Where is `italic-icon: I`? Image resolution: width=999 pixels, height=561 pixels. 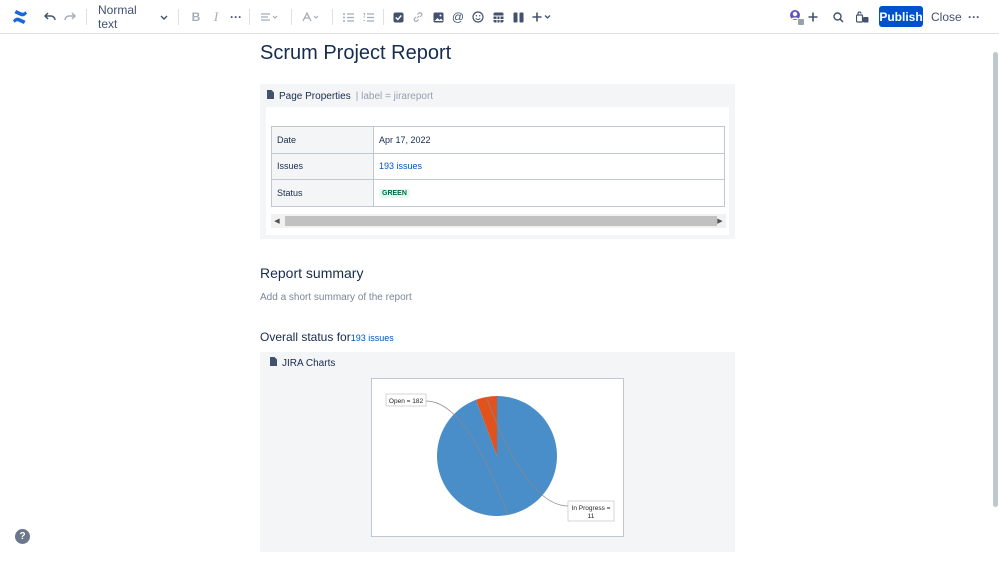 italic-icon: I is located at coordinates (216, 17).